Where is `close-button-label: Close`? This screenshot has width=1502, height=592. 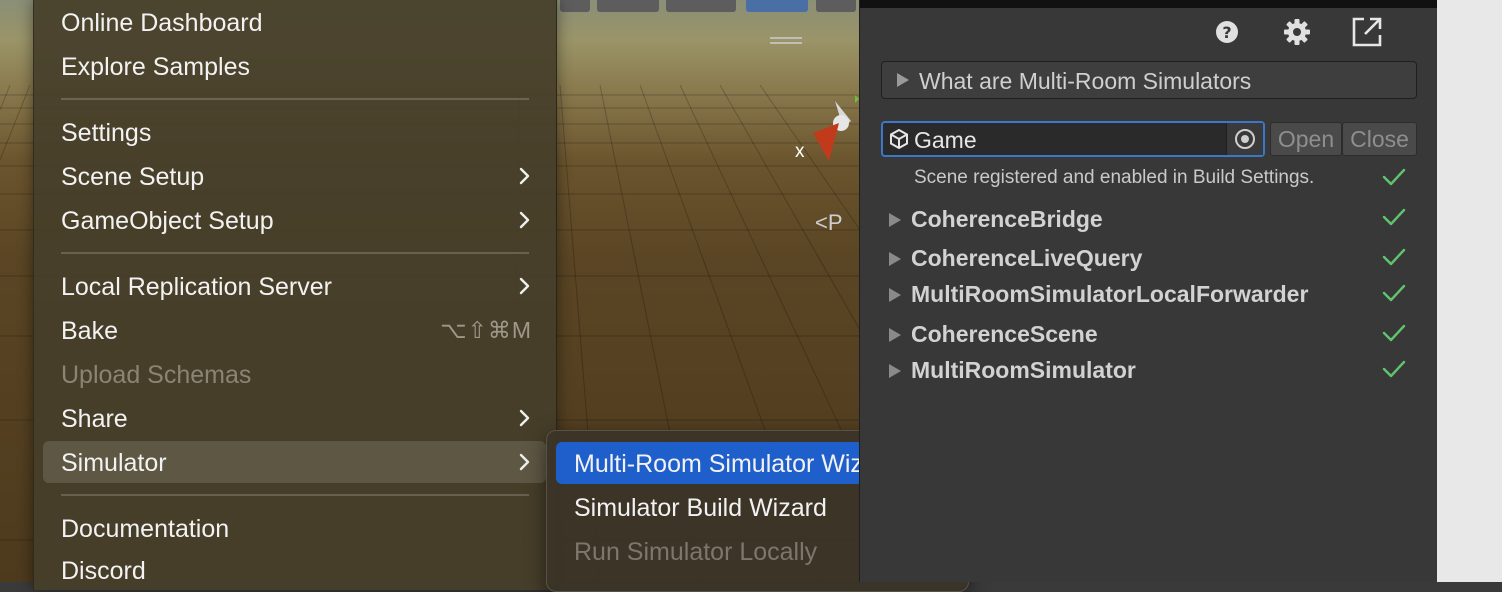
close-button-label: Close is located at coordinates (1379, 139).